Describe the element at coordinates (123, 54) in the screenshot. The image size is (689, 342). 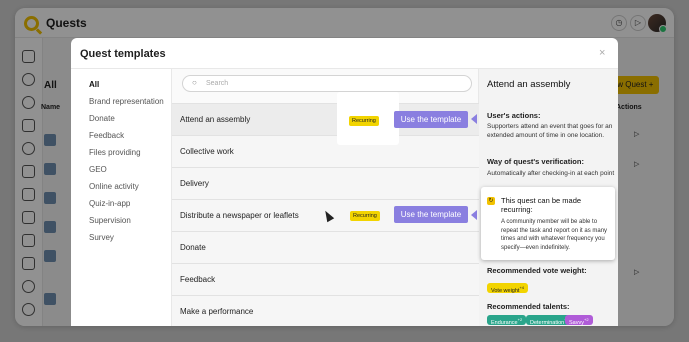
I see `modal-title: Quest templates` at that location.